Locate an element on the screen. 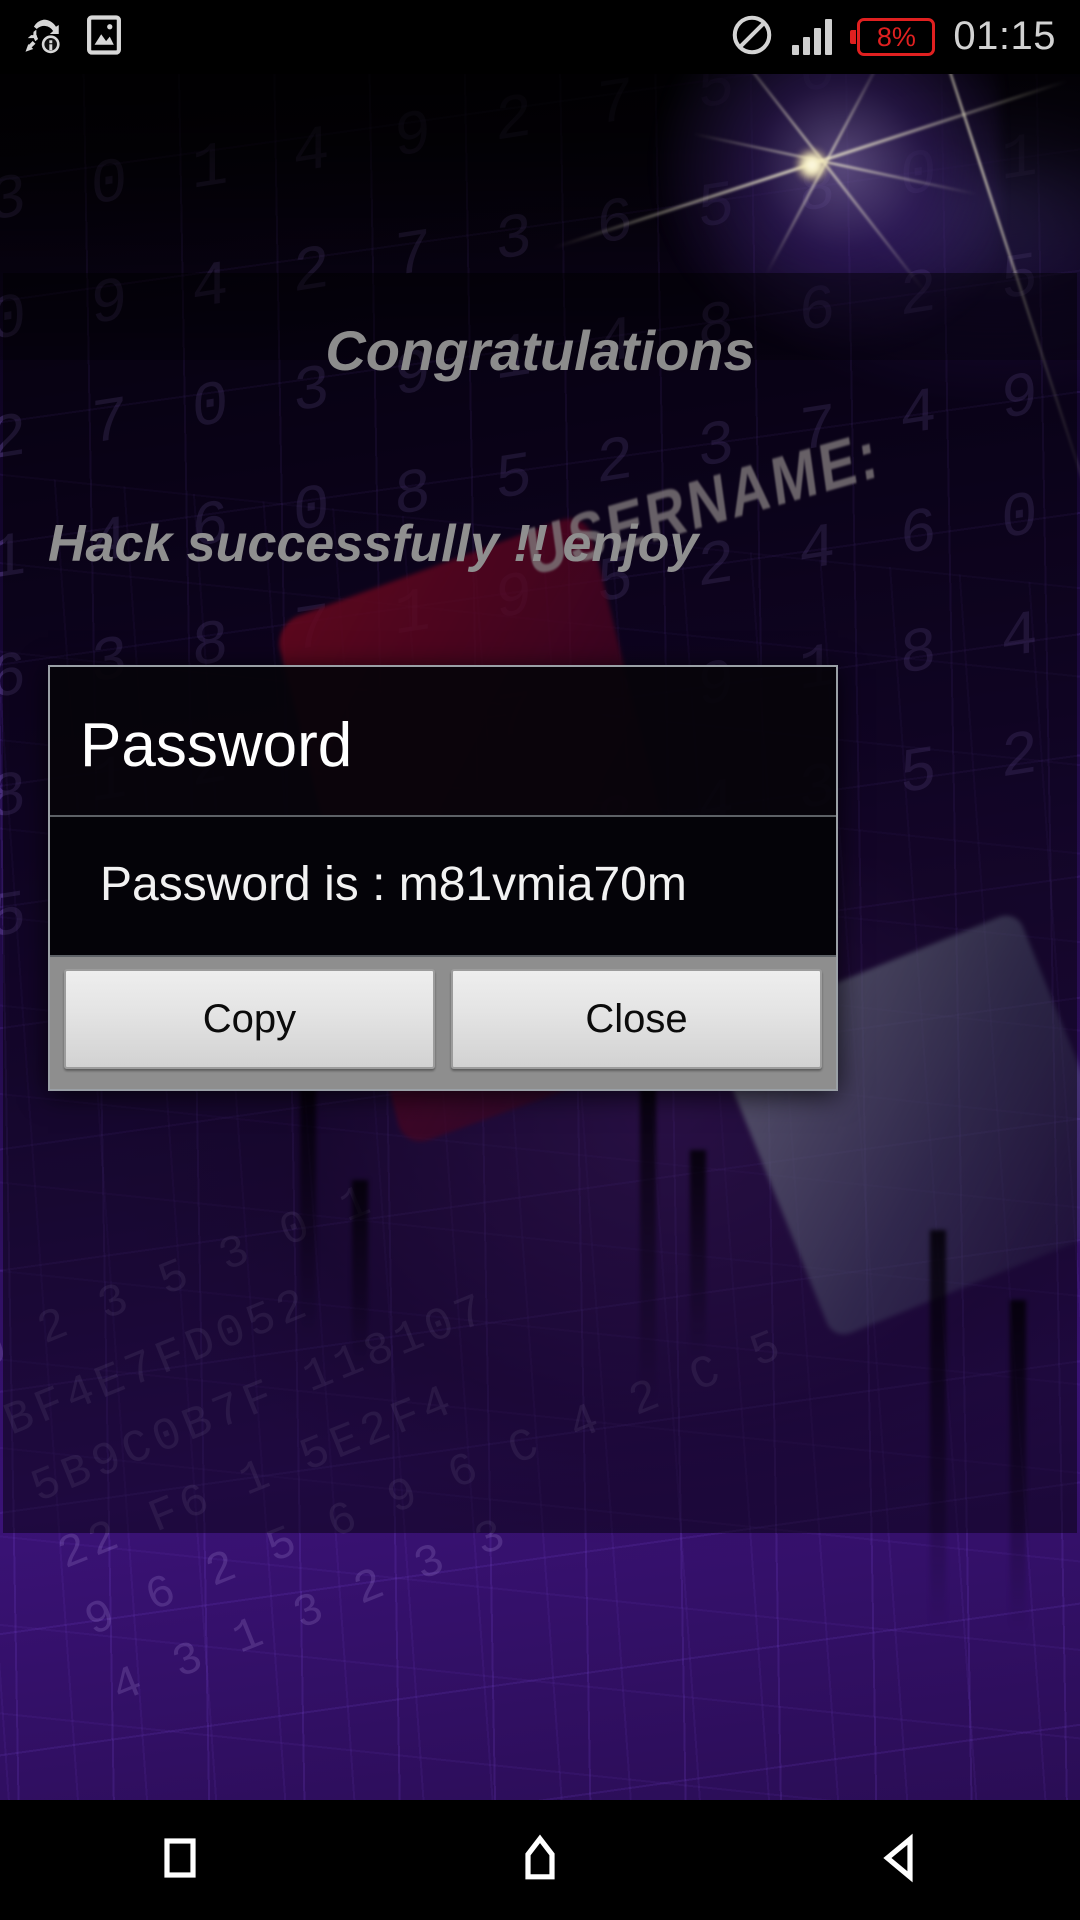 This screenshot has height=1920, width=1080. status-bar: 8% 01:15 is located at coordinates (540, 37).